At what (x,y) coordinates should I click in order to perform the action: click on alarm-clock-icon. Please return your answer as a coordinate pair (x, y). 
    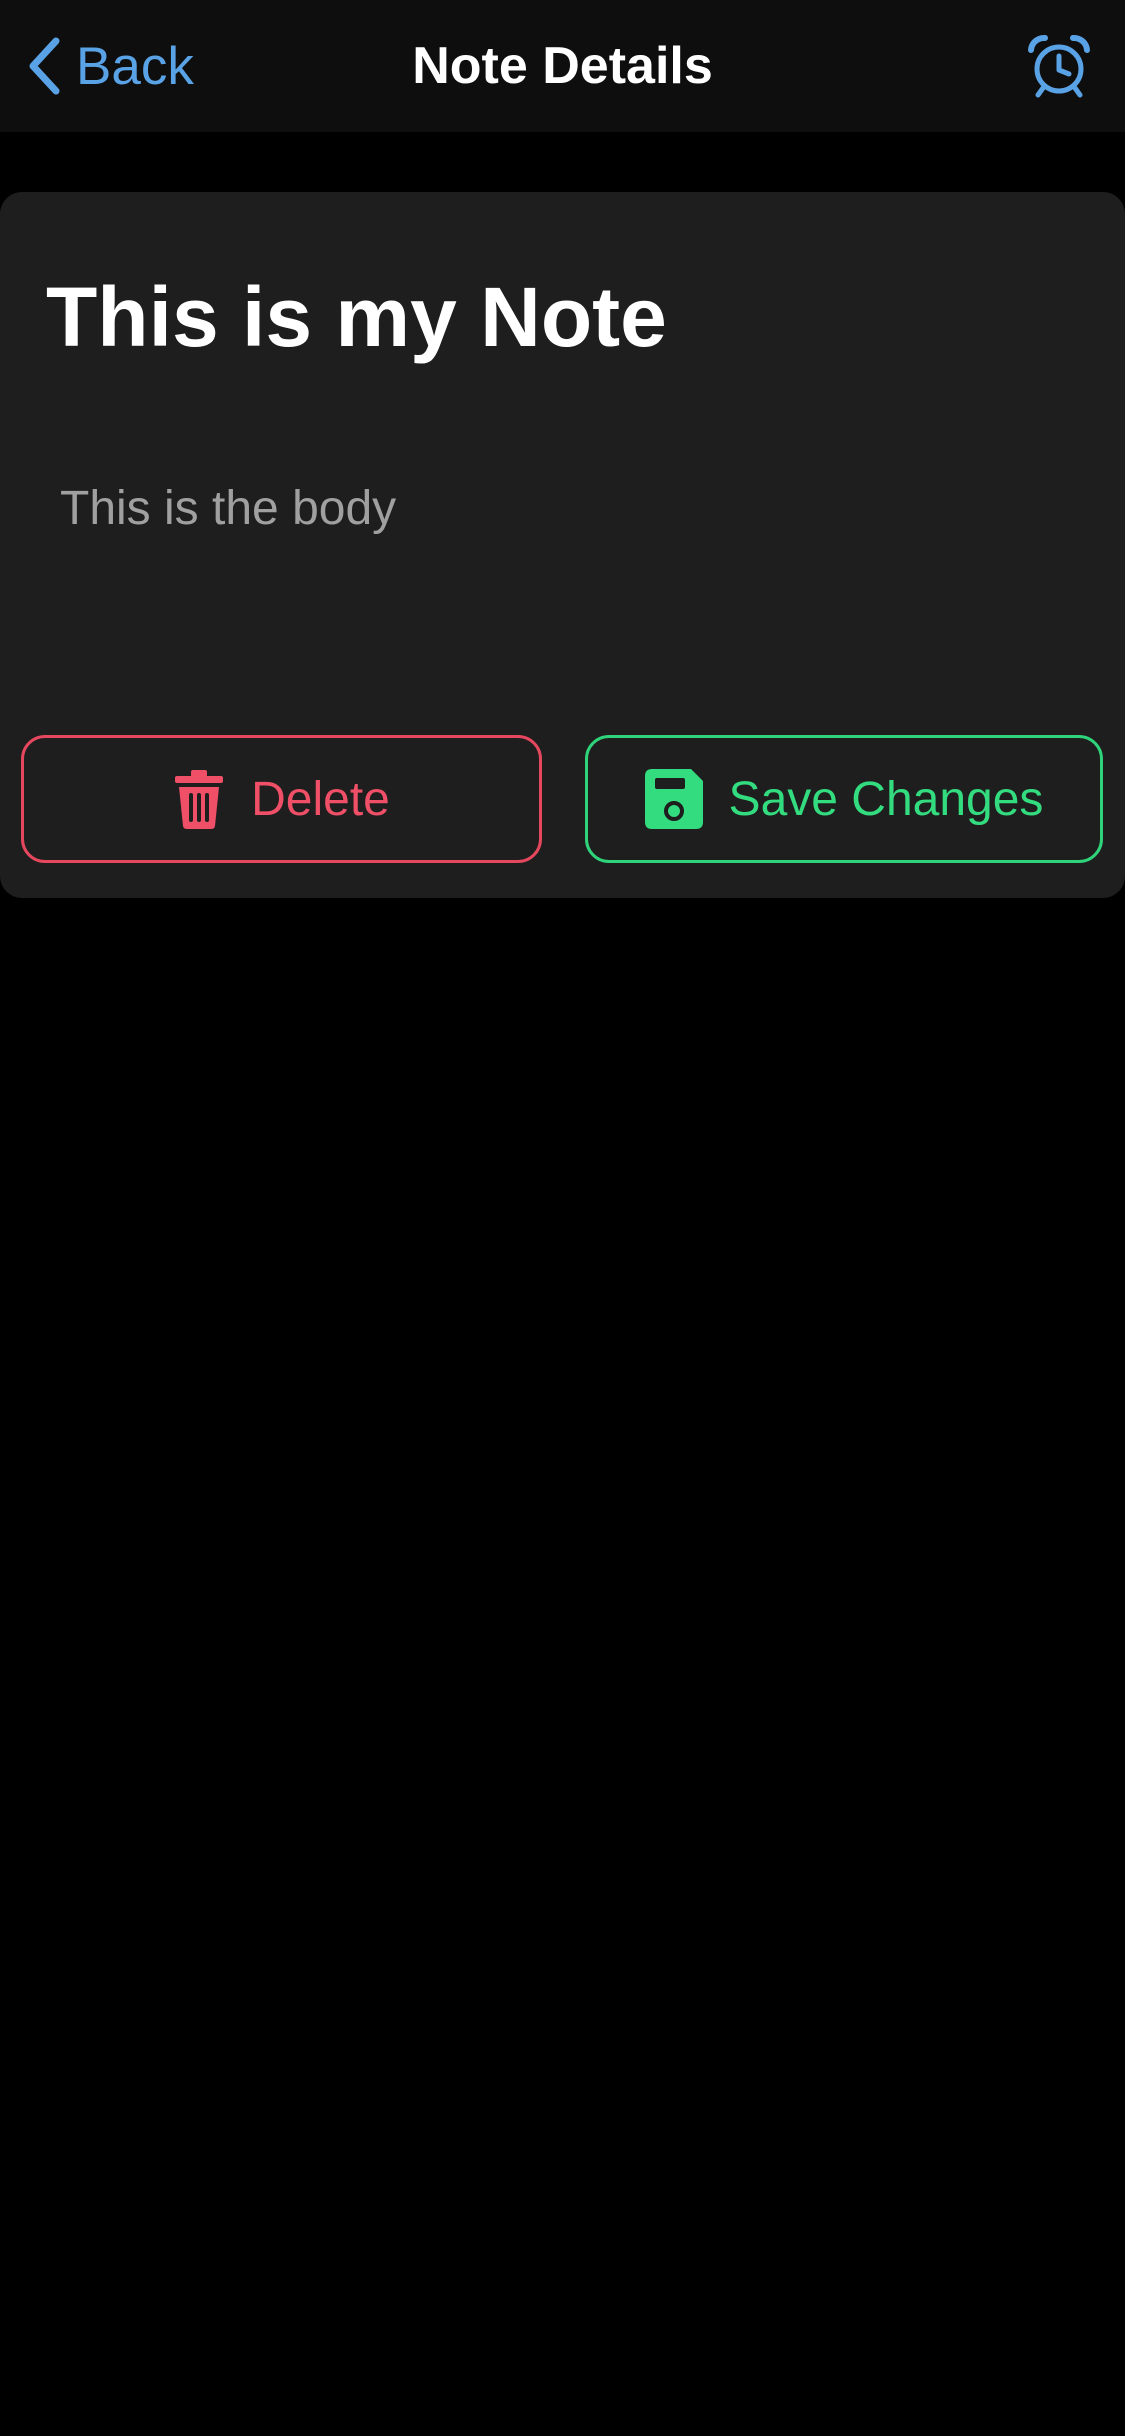
    Looking at the image, I should click on (1059, 68).